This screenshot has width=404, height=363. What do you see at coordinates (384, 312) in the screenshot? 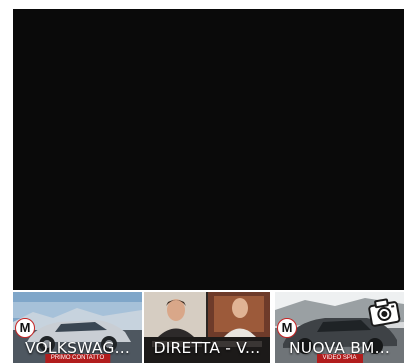
I see `camera-icon` at bounding box center [384, 312].